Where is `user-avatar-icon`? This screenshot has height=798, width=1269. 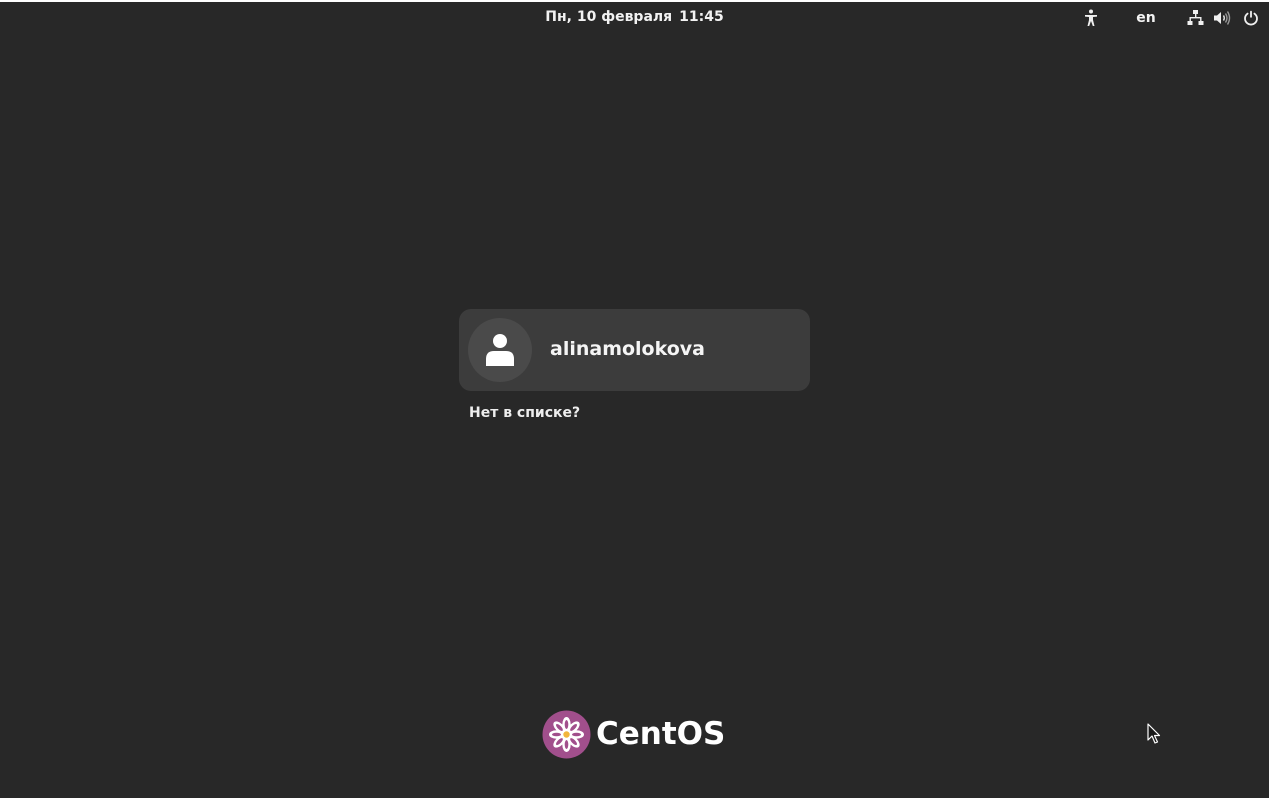 user-avatar-icon is located at coordinates (500, 350).